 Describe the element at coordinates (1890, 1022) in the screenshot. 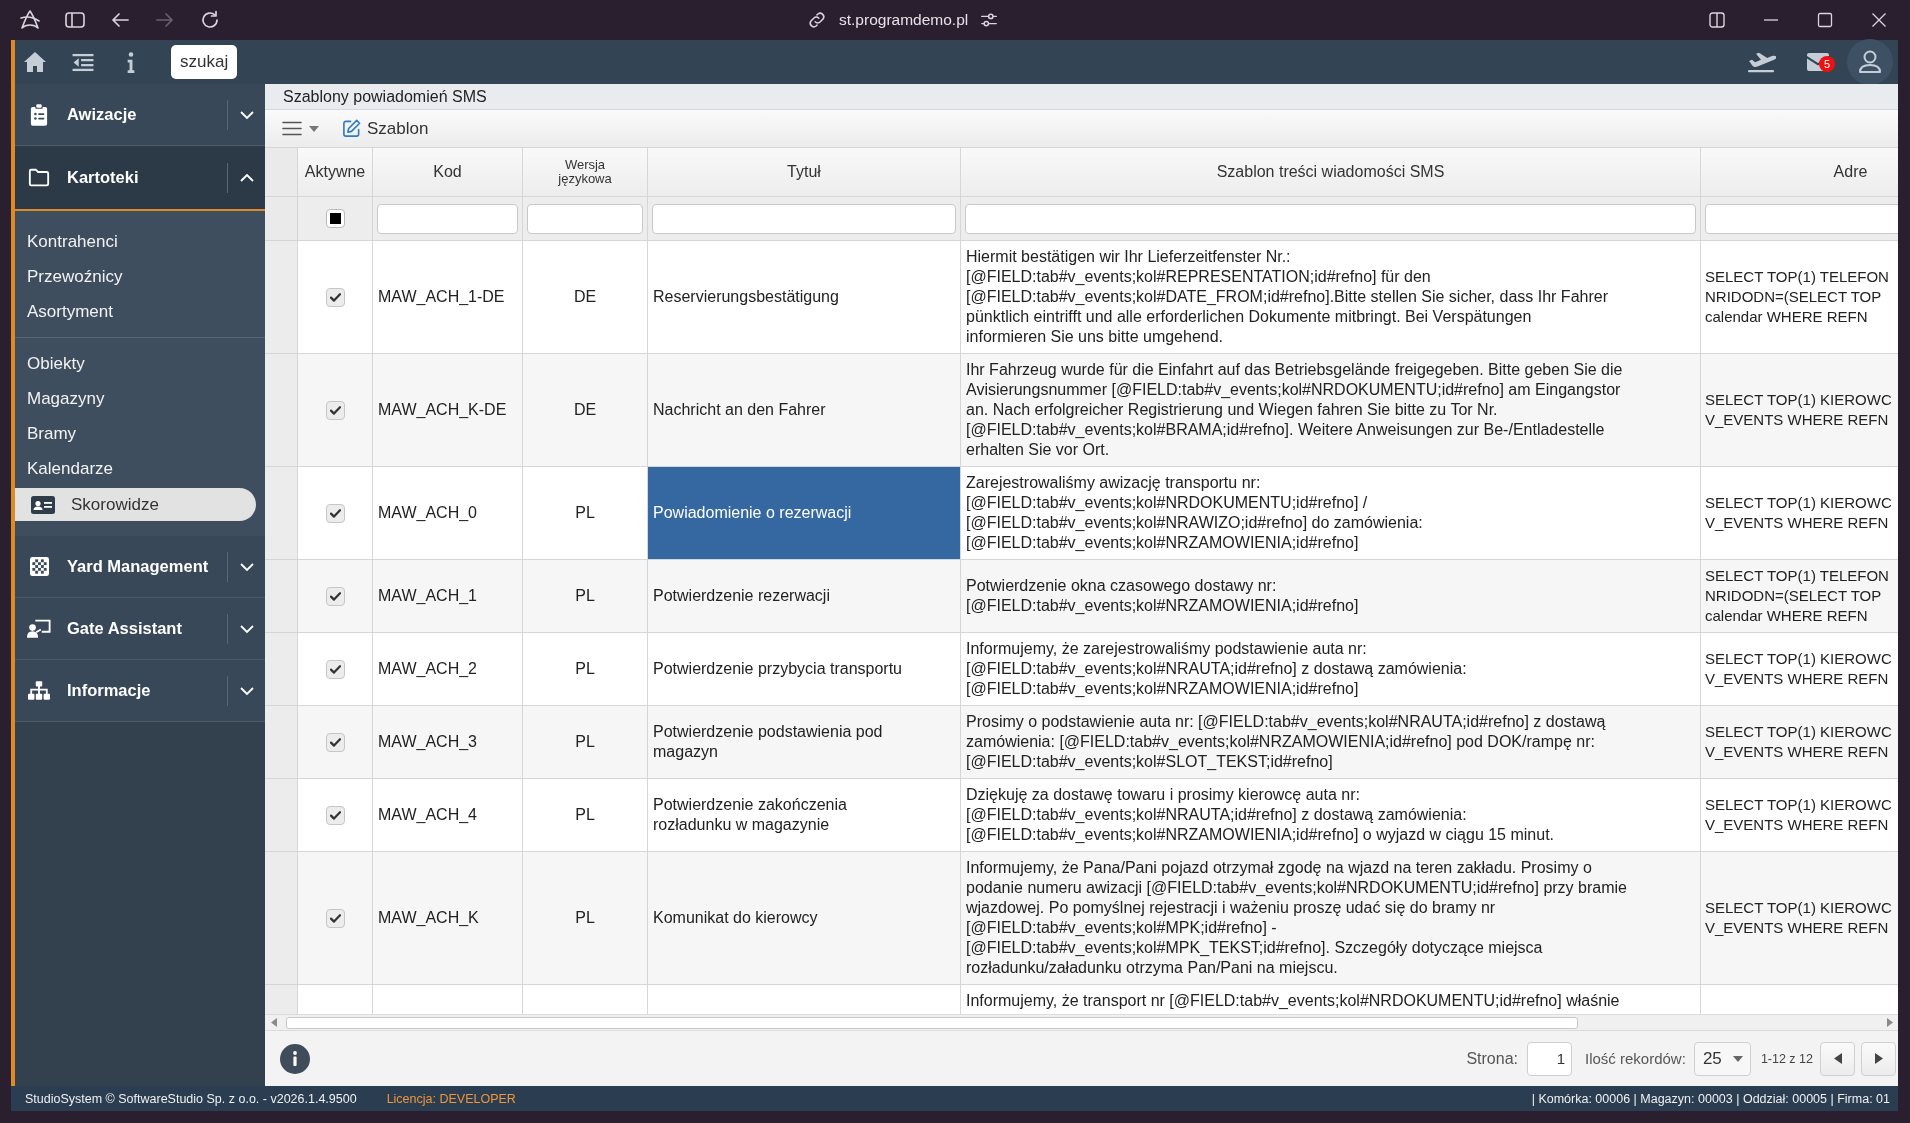

I see `scroll-right-arrow-icon` at that location.